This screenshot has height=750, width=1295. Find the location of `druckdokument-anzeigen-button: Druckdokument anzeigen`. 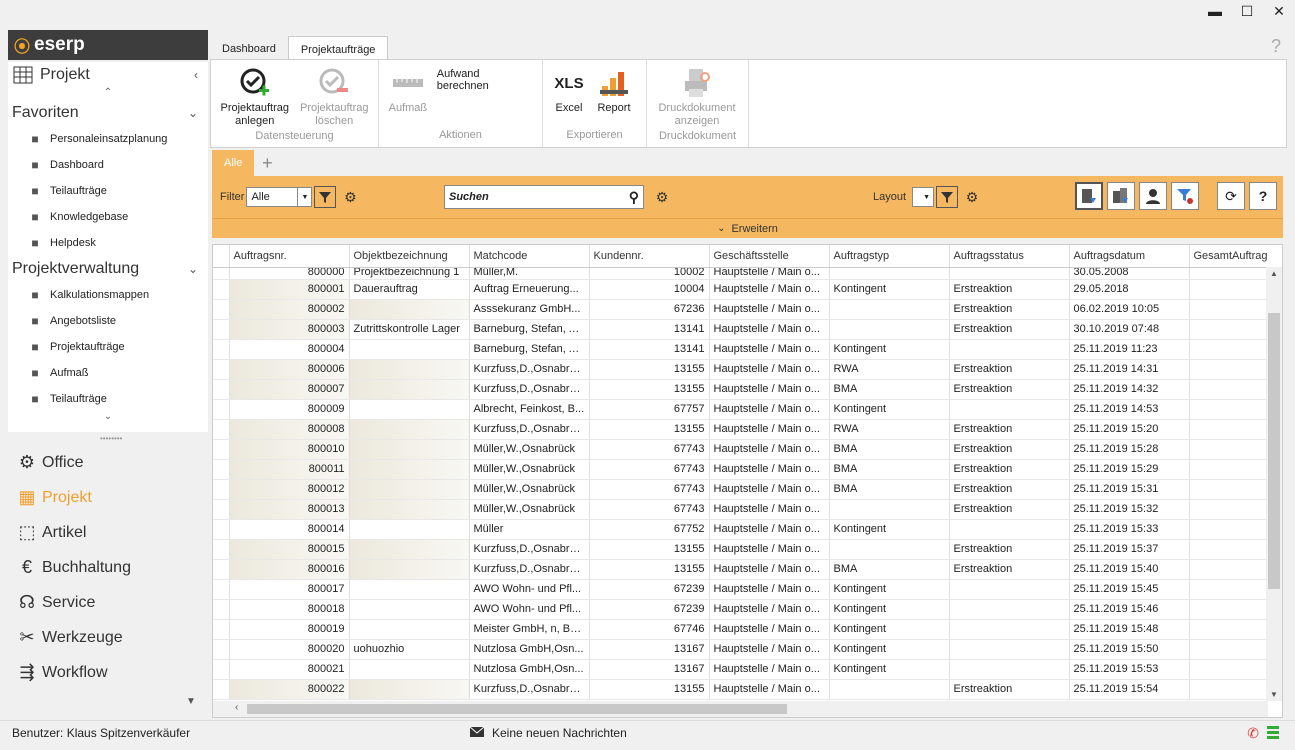

druckdokument-anzeigen-button: Druckdokument anzeigen is located at coordinates (697, 97).